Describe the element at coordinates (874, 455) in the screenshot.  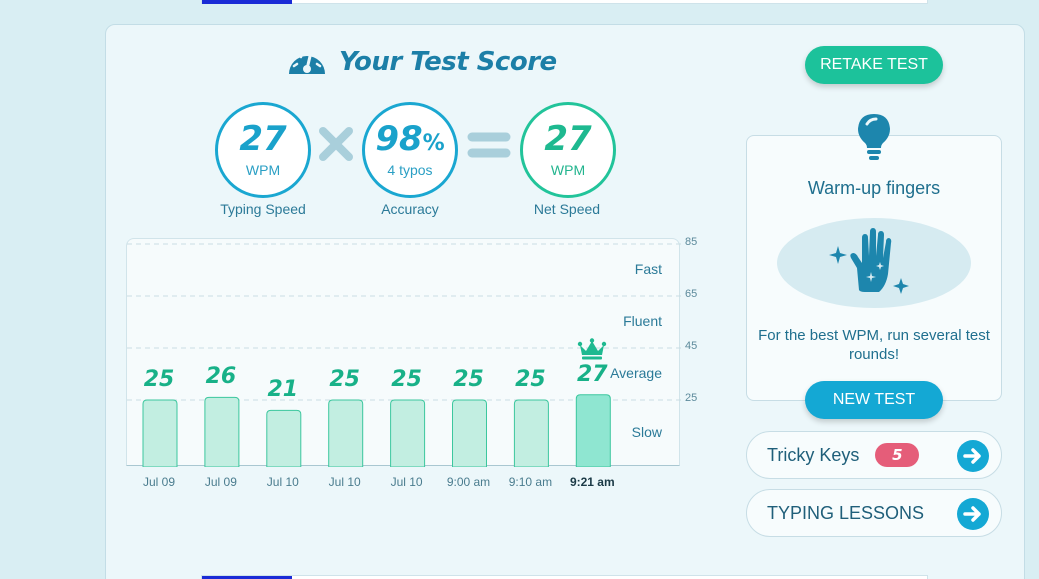
I see `tricky-keys-button: Tricky Keys 5` at that location.